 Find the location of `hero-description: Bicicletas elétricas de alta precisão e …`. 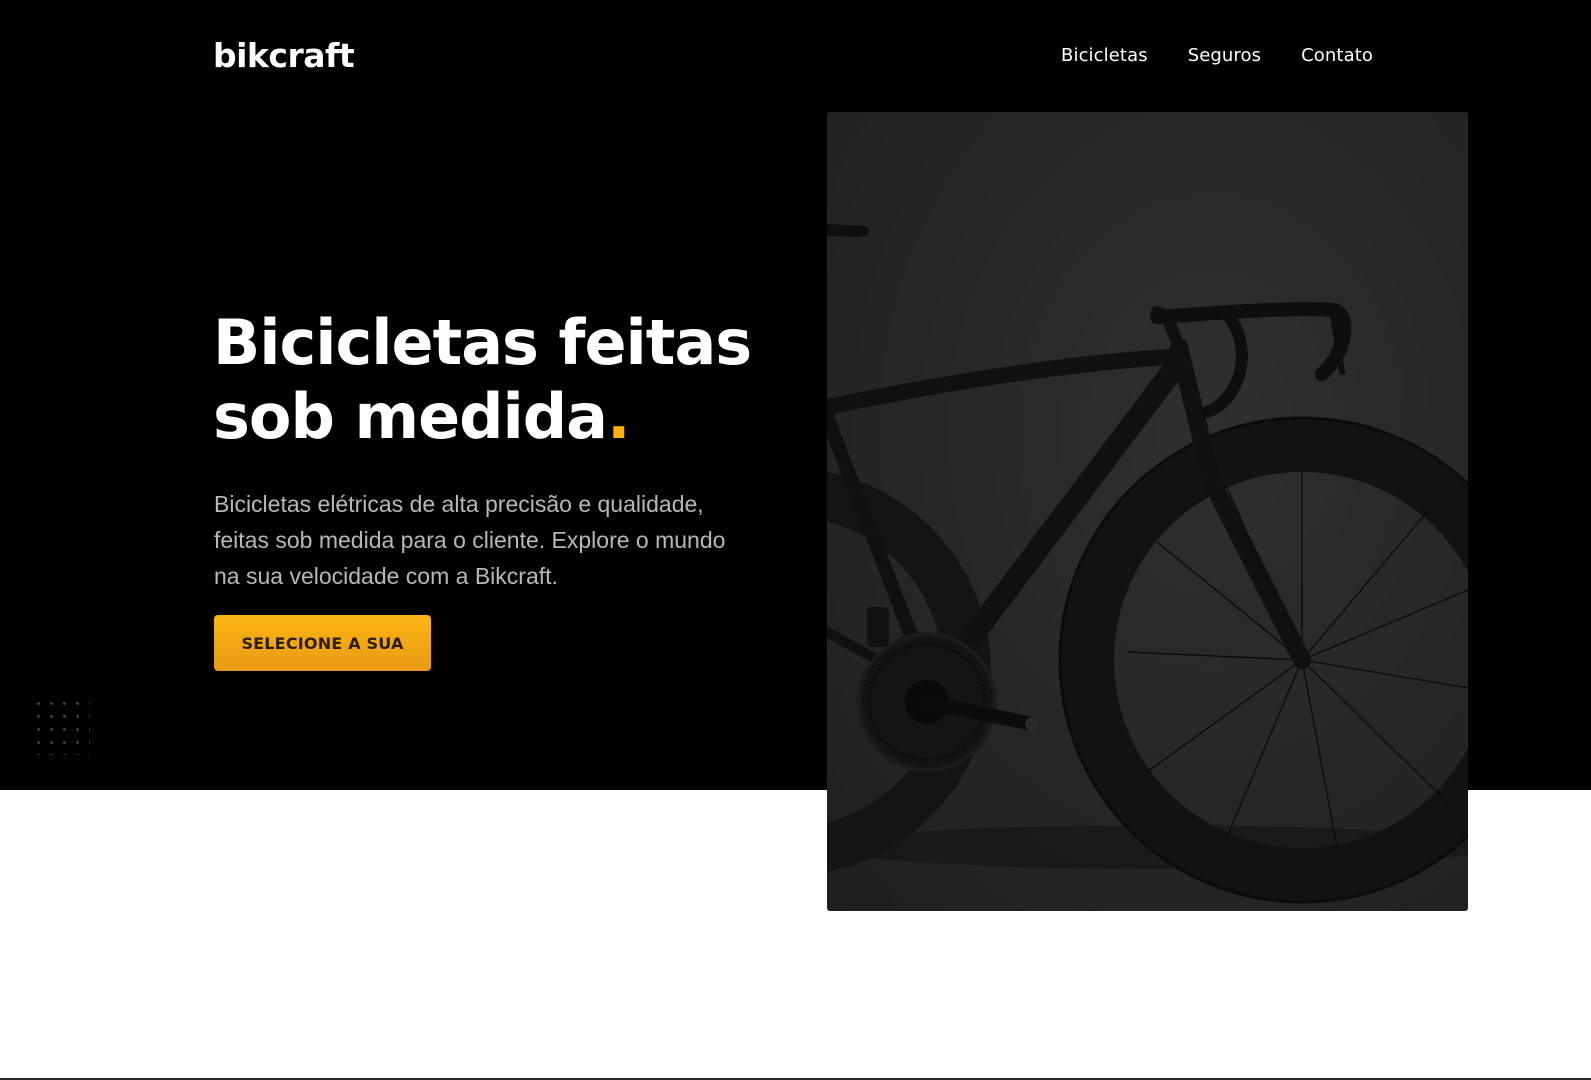

hero-description: Bicicletas elétricas de alta precisão e … is located at coordinates (470, 540).